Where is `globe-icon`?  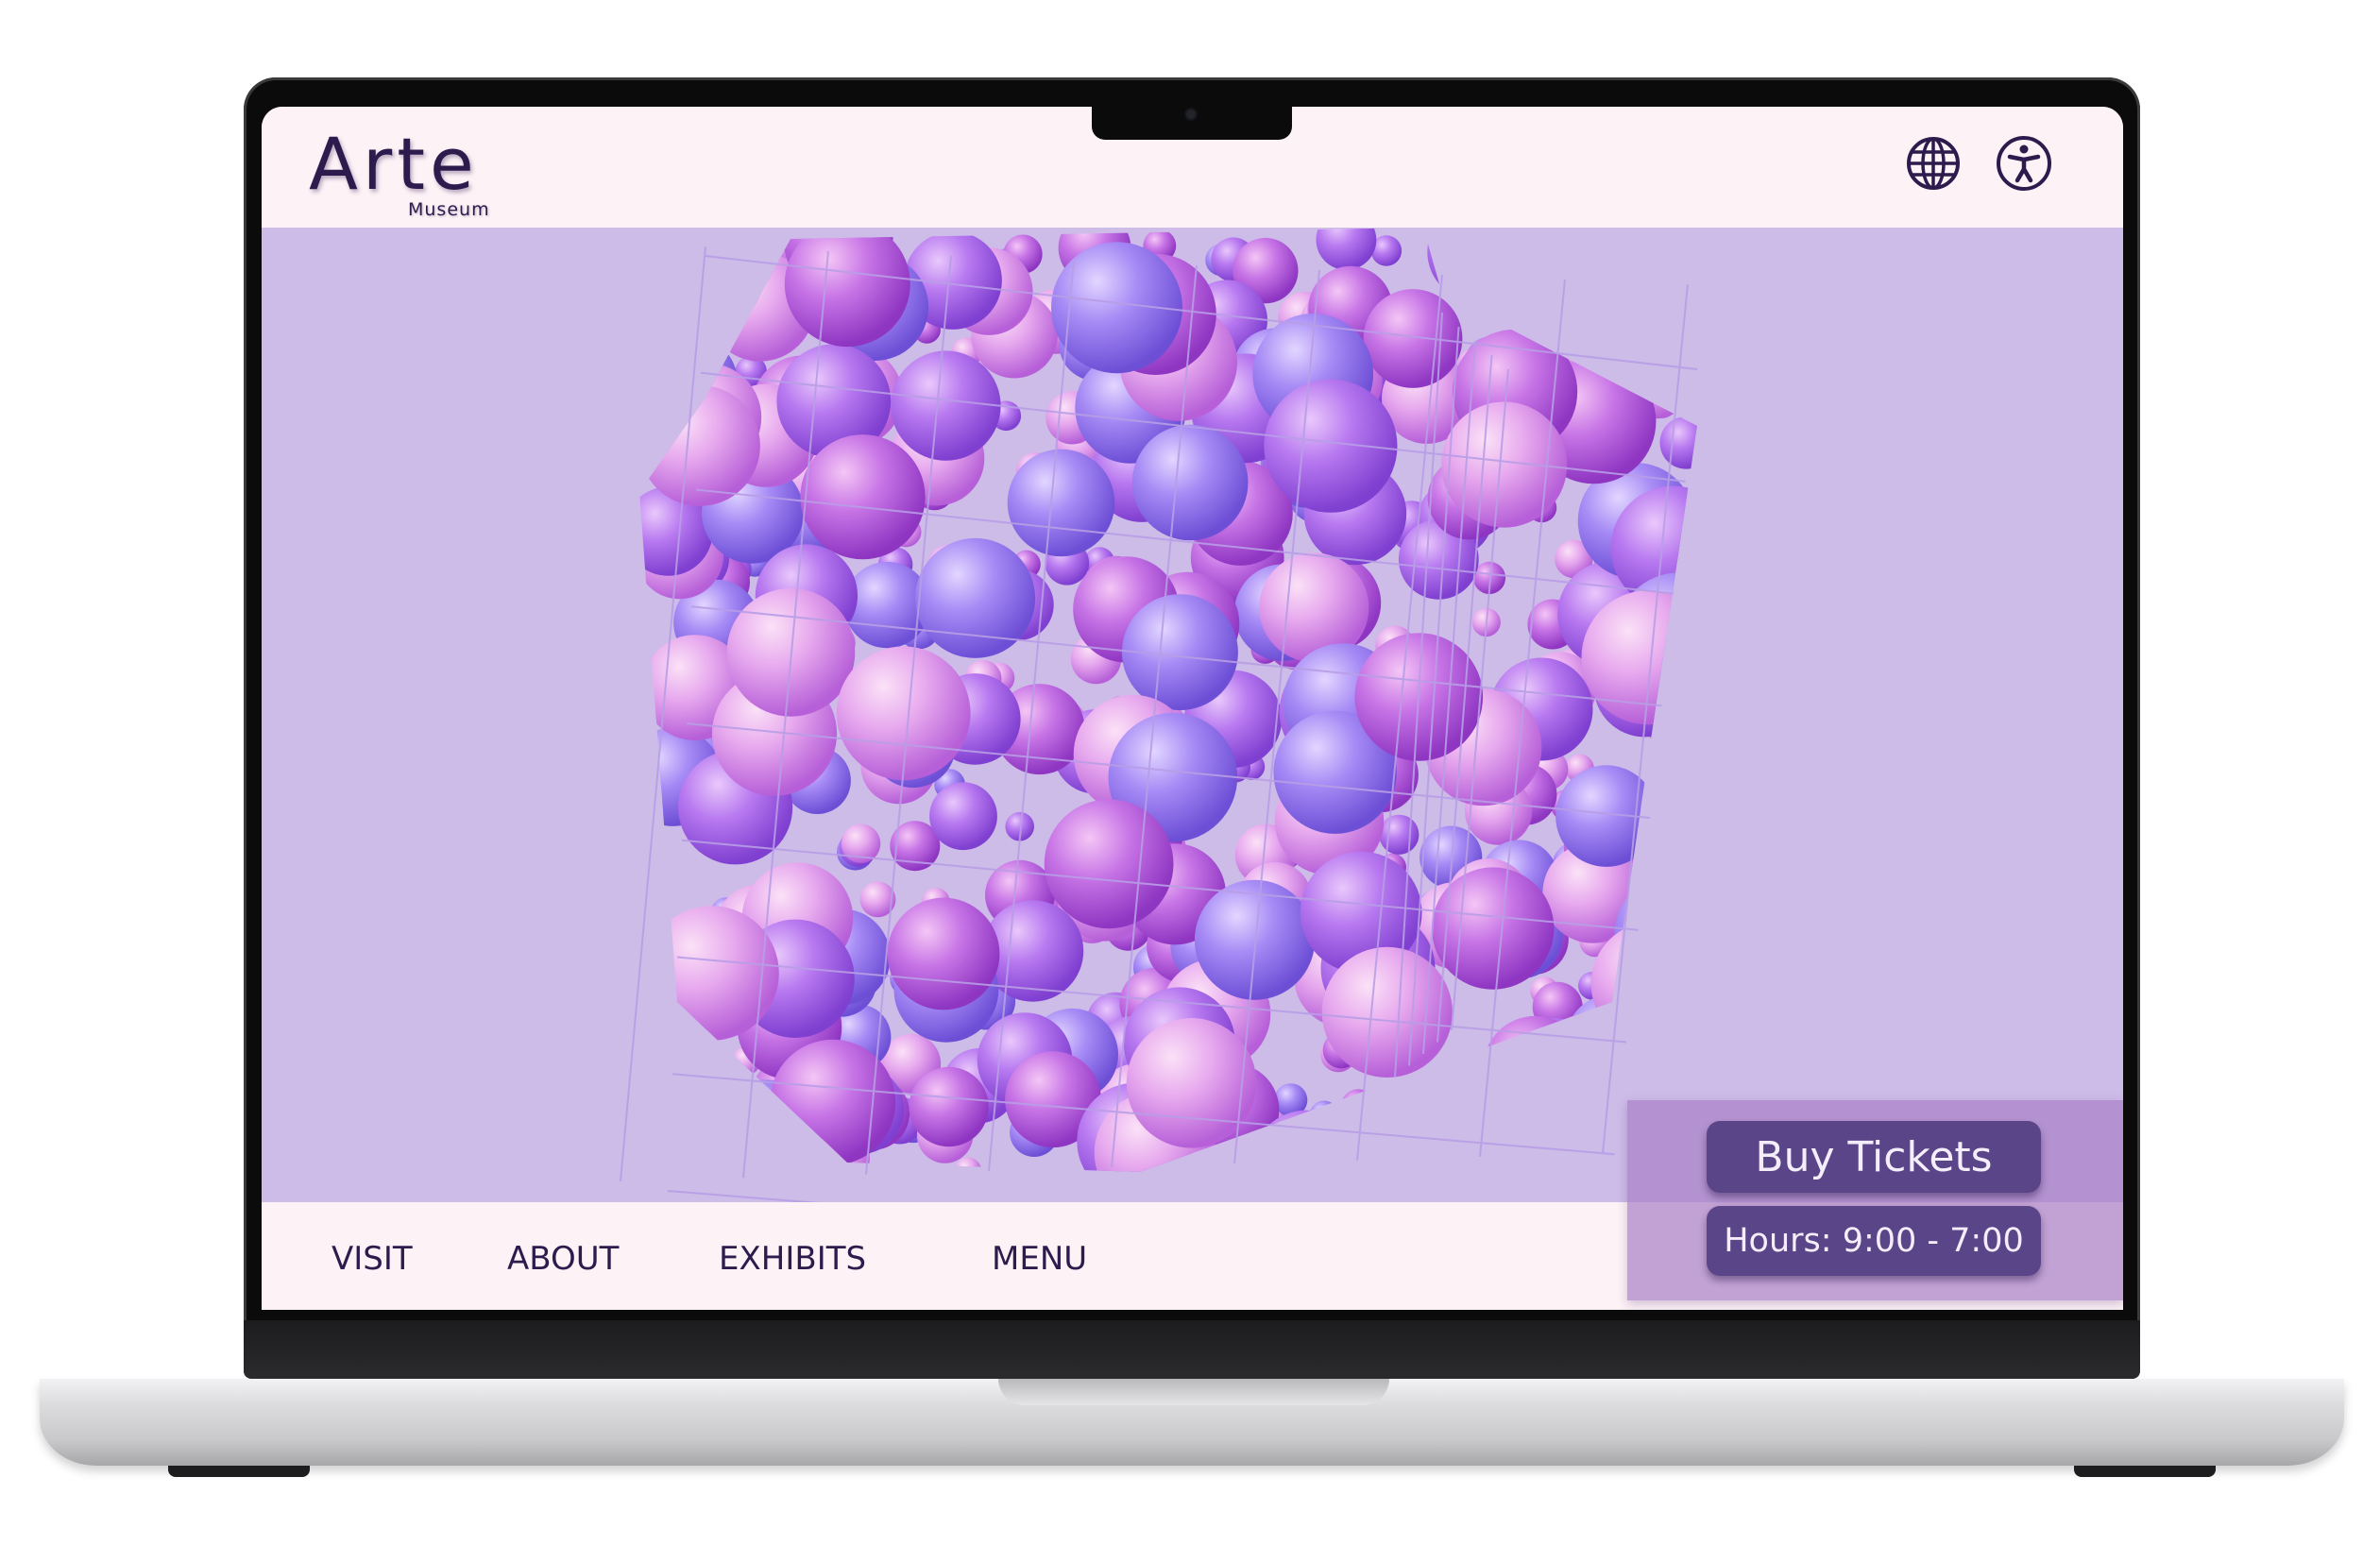
globe-icon is located at coordinates (1933, 163).